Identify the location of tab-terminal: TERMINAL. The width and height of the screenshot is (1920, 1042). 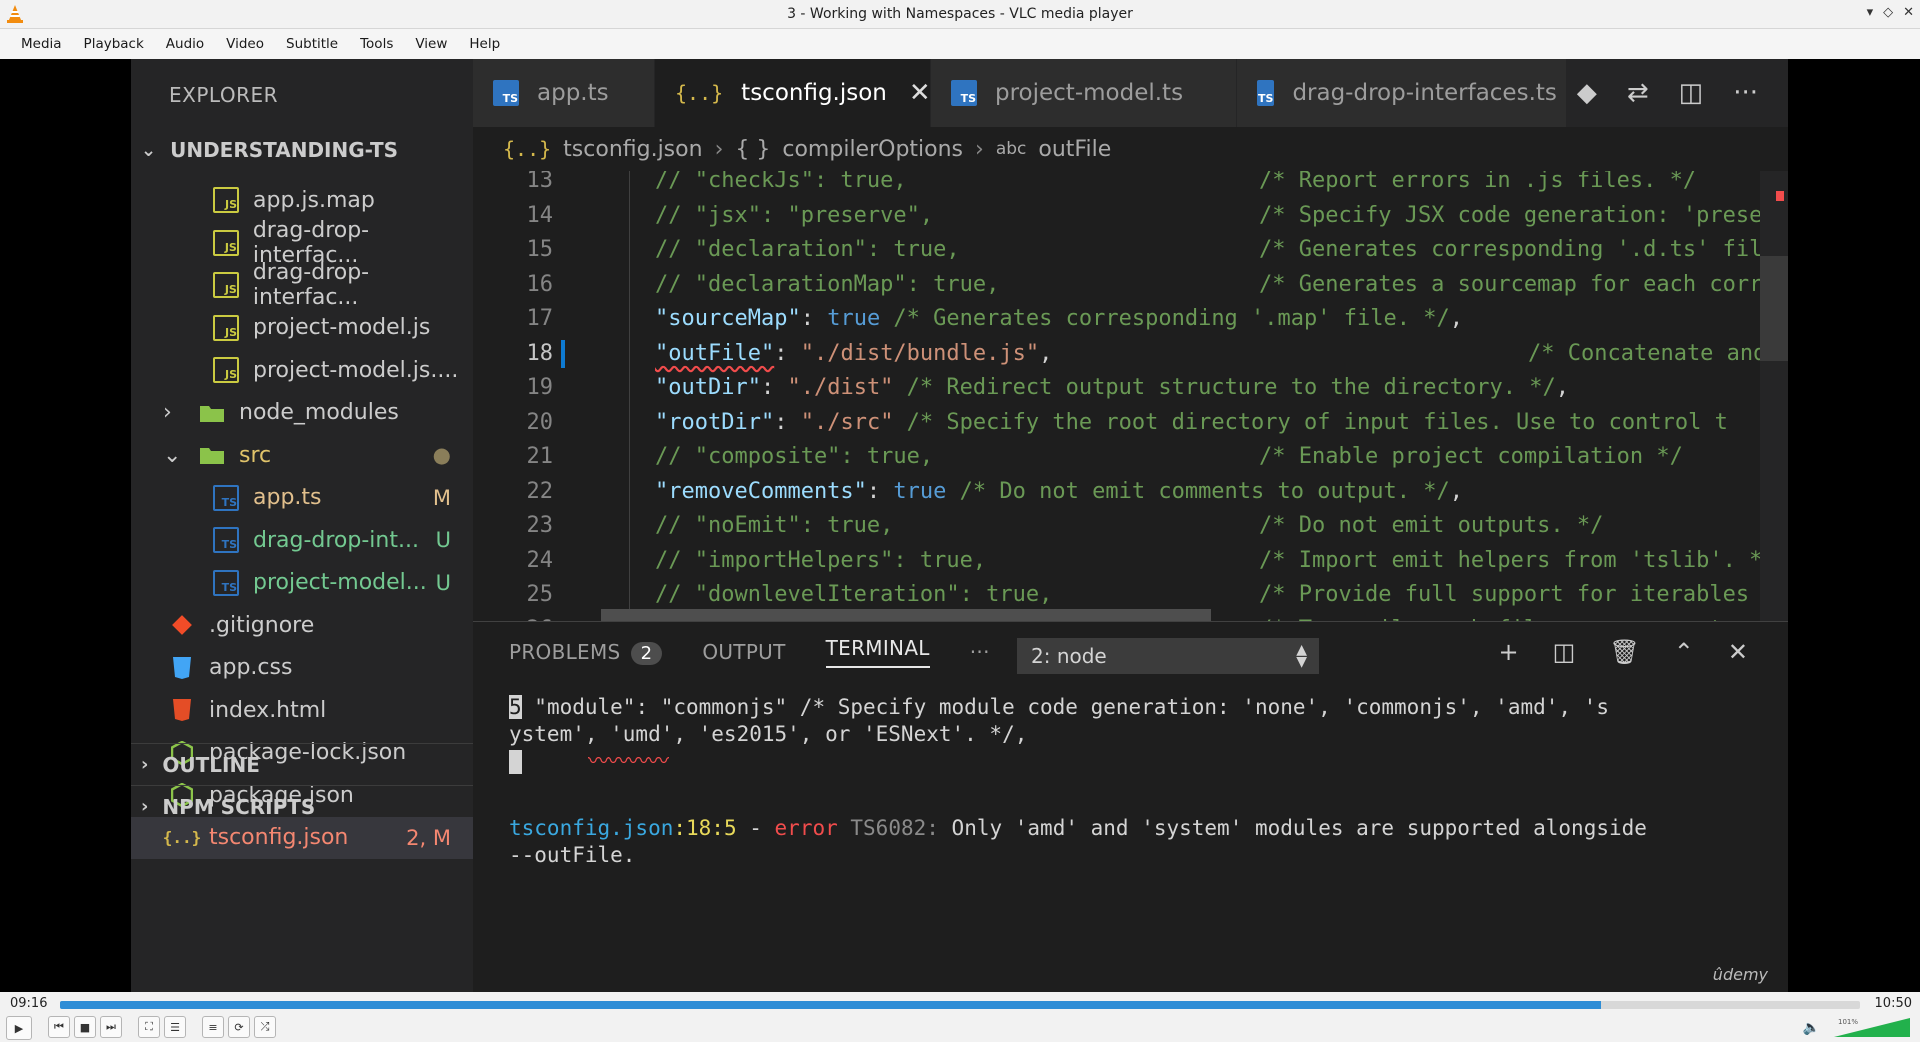
(877, 652).